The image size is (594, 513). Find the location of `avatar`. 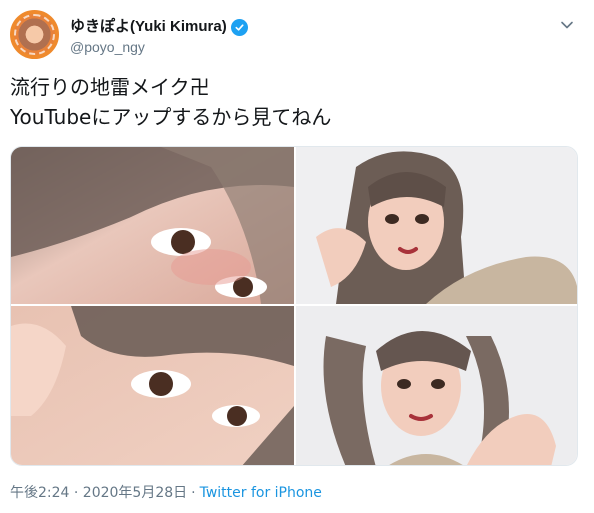

avatar is located at coordinates (34, 34).